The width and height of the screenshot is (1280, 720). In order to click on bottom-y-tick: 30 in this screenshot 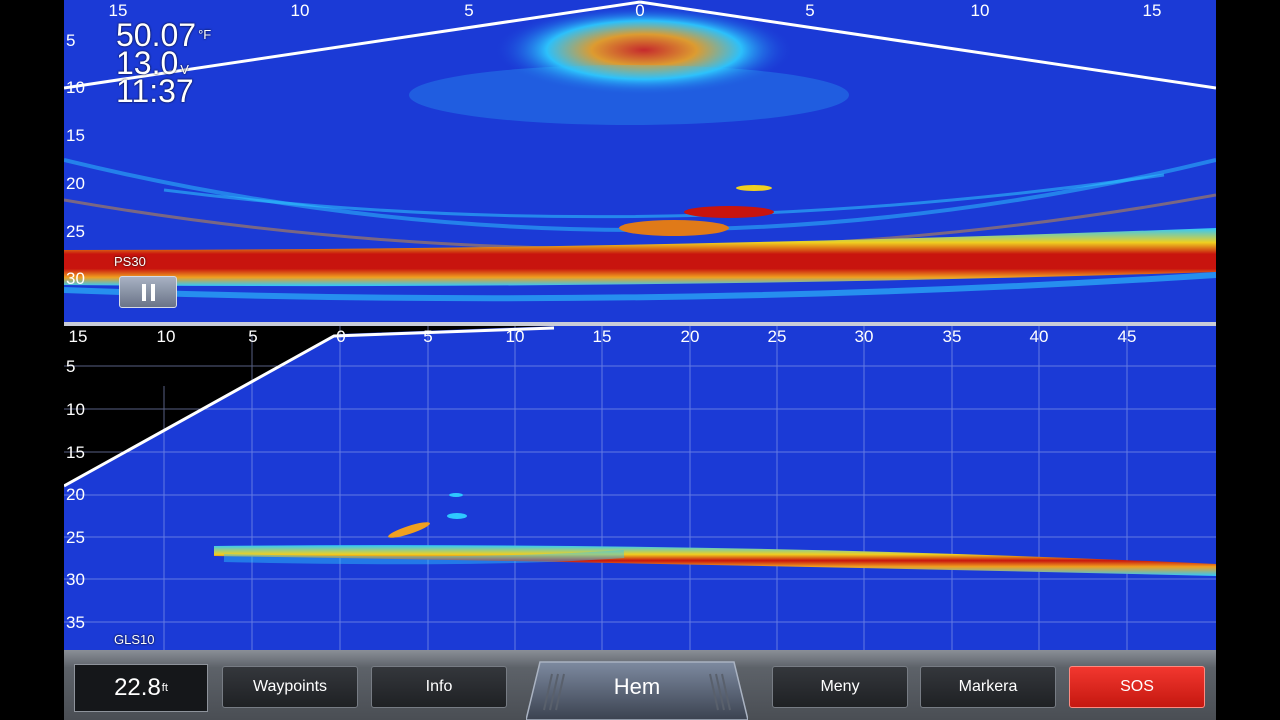, I will do `click(75, 579)`.